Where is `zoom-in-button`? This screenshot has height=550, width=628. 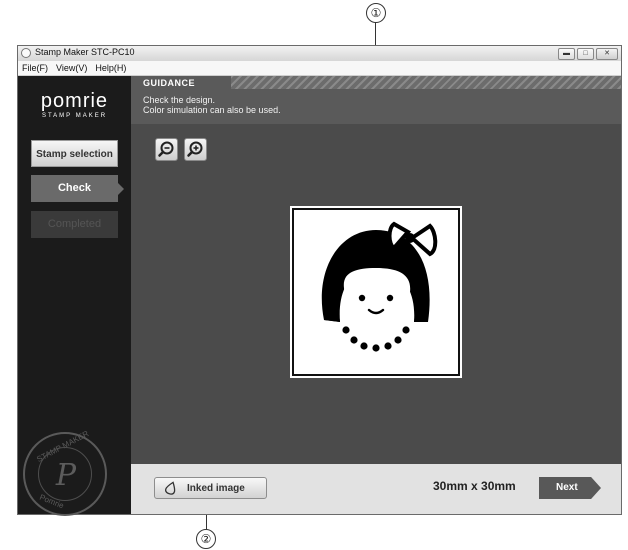 zoom-in-button is located at coordinates (195, 149).